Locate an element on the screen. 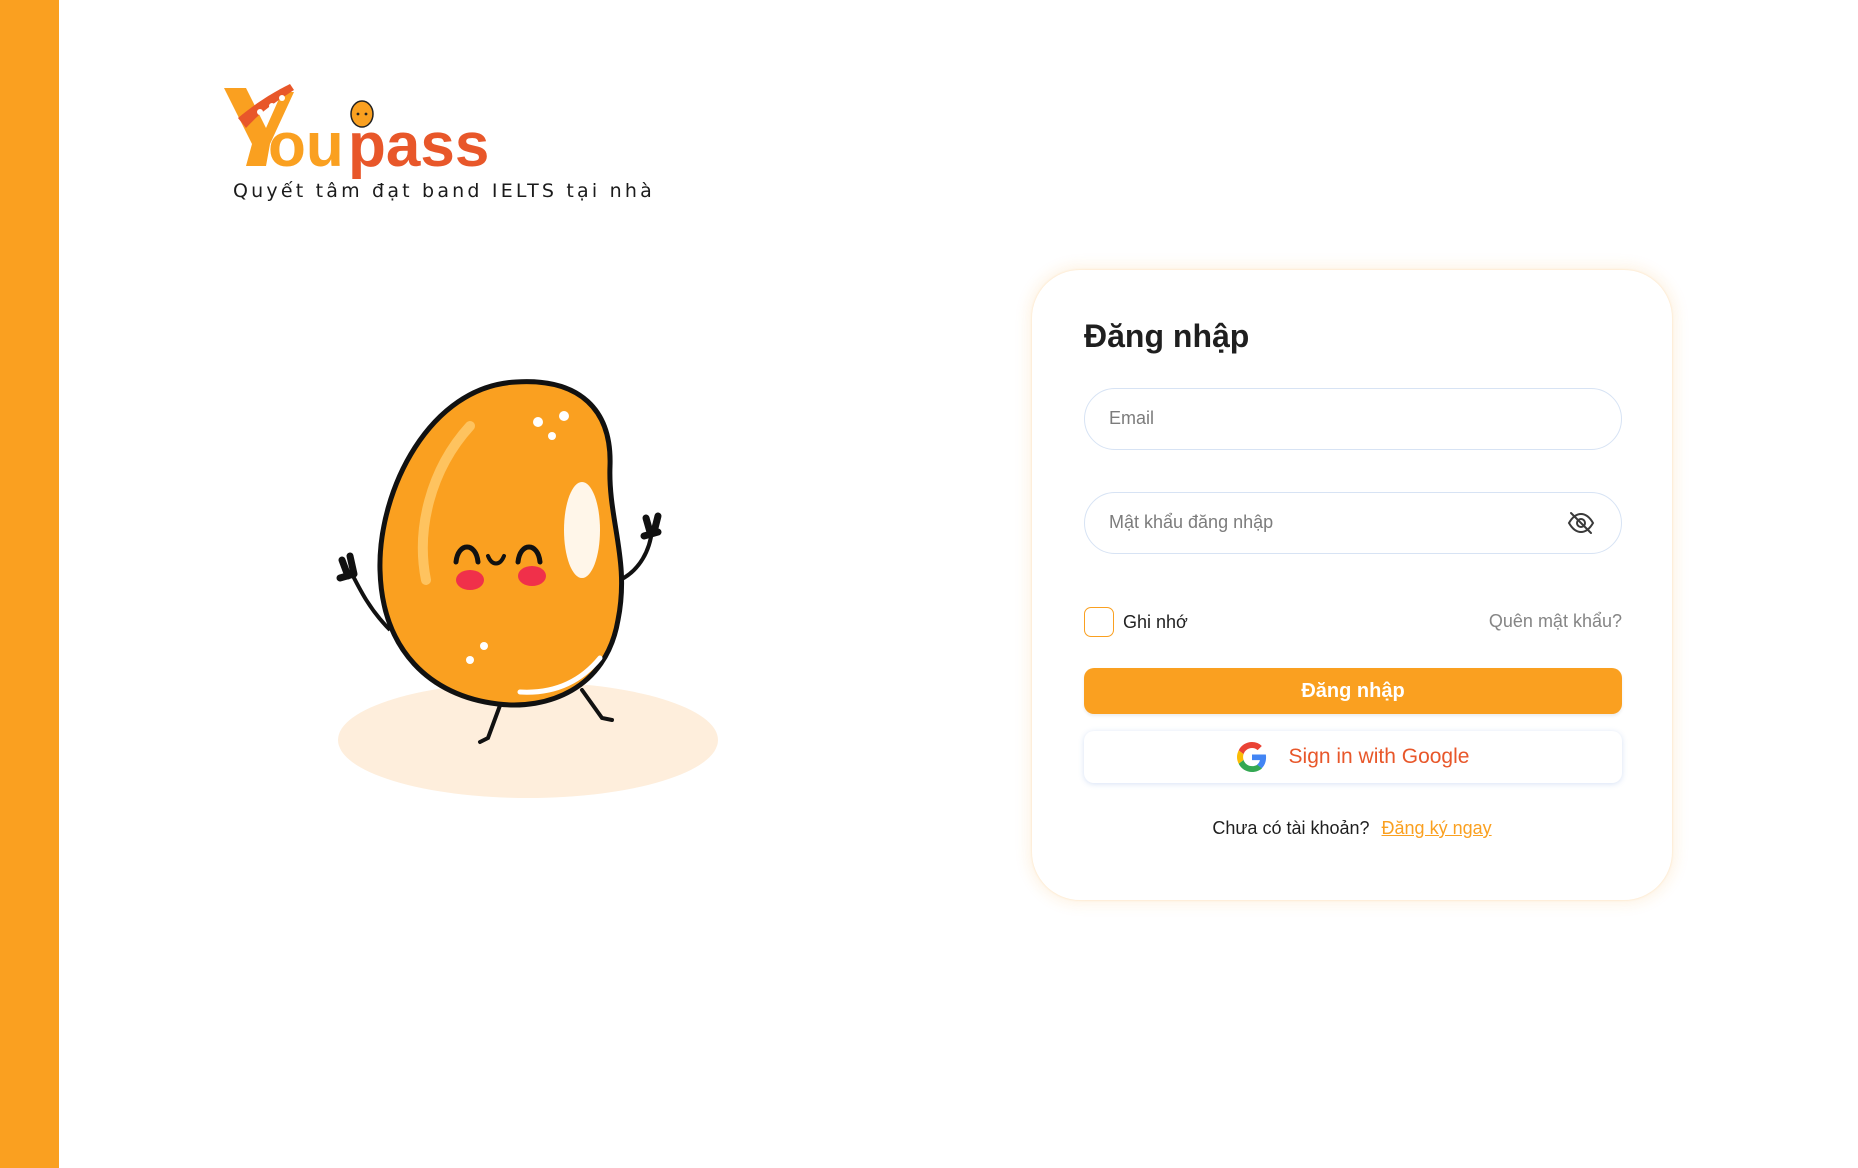 This screenshot has height=1168, width=1858. left-accent-bar is located at coordinates (29, 584).